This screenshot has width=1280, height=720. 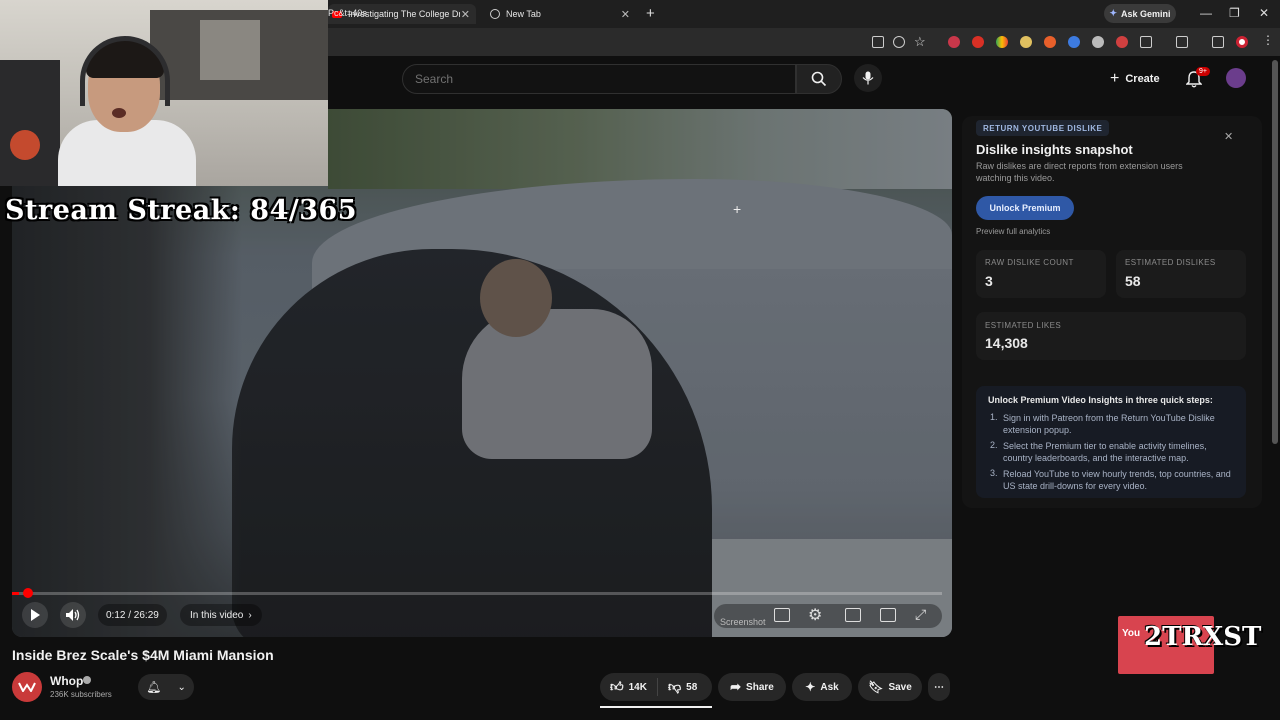 I want to click on channel-name: Whop, so click(x=66, y=681).